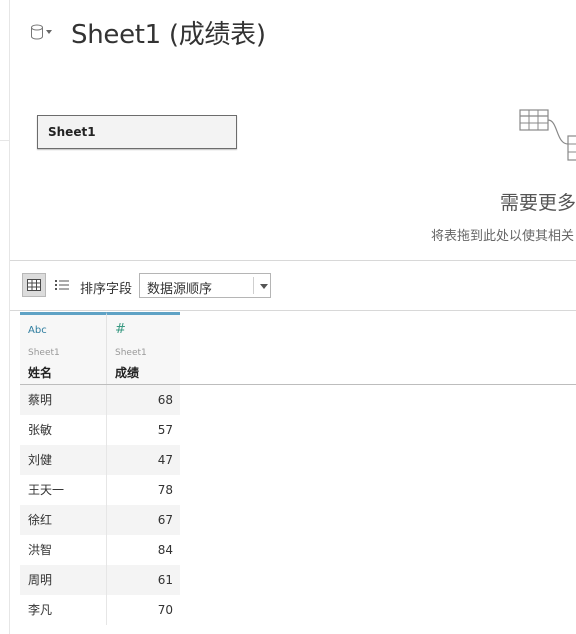 The width and height of the screenshot is (576, 634). What do you see at coordinates (120, 329) in the screenshot?
I see `number-type-icon: #` at bounding box center [120, 329].